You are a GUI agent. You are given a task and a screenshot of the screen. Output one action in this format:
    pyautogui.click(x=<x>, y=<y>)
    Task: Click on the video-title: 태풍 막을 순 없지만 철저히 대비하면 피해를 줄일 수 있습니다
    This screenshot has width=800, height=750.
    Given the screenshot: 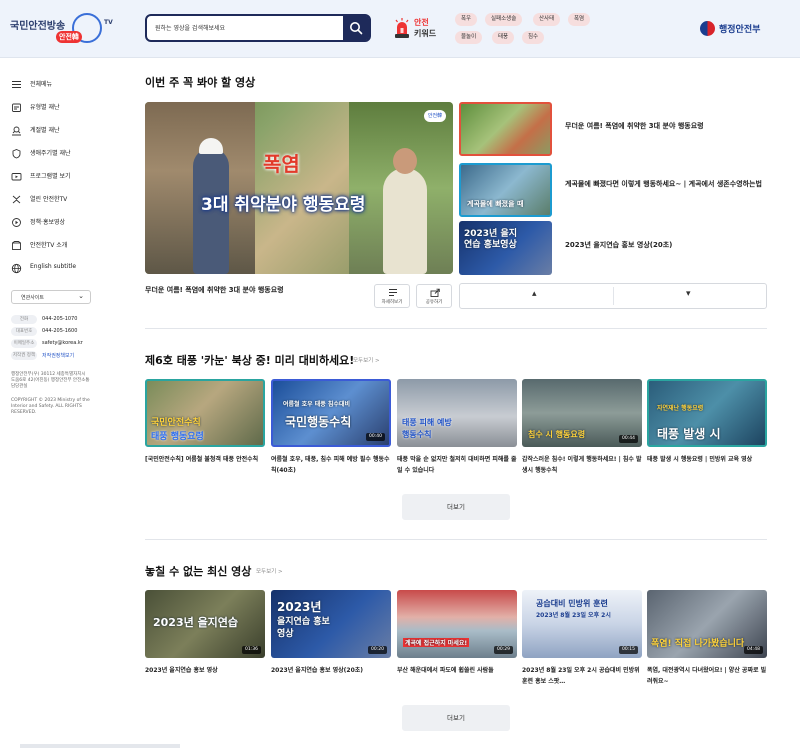 What is the action you would take?
    pyautogui.click(x=457, y=465)
    